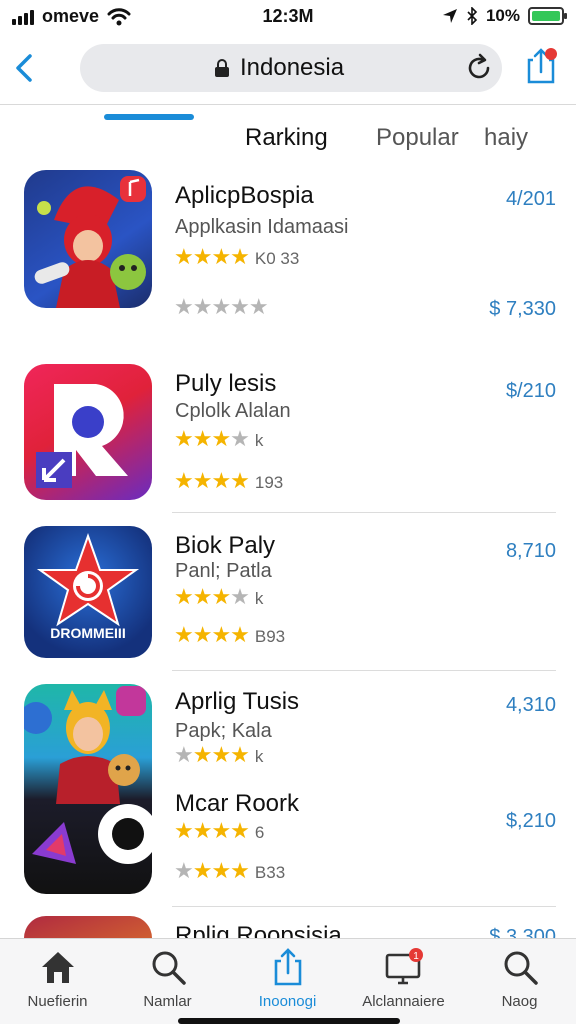  I want to click on notification-badge: 1, so click(416, 956).